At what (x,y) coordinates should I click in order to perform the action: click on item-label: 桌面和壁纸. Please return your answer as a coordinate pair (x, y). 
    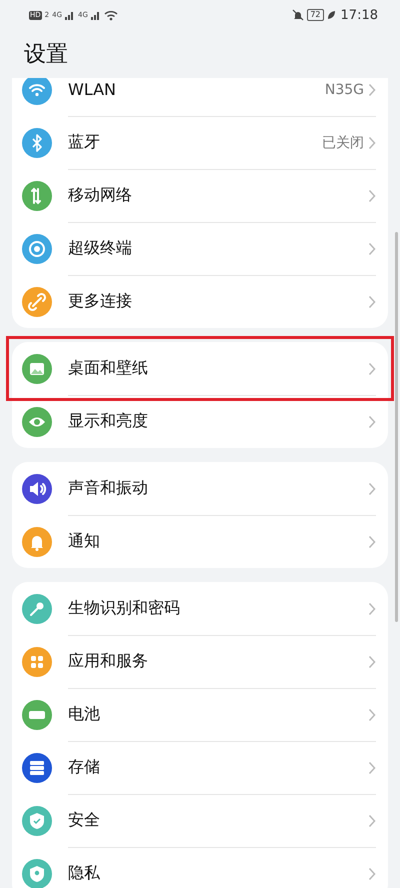
    Looking at the image, I should click on (108, 368).